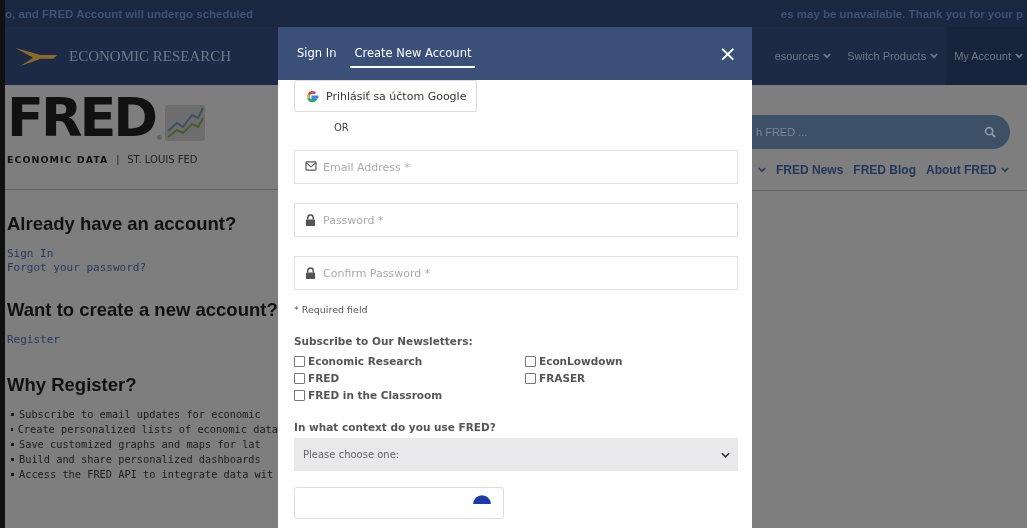  Describe the element at coordinates (140, 444) in the screenshot. I see `bullet-text: Save customized graphs and maps for lat` at that location.